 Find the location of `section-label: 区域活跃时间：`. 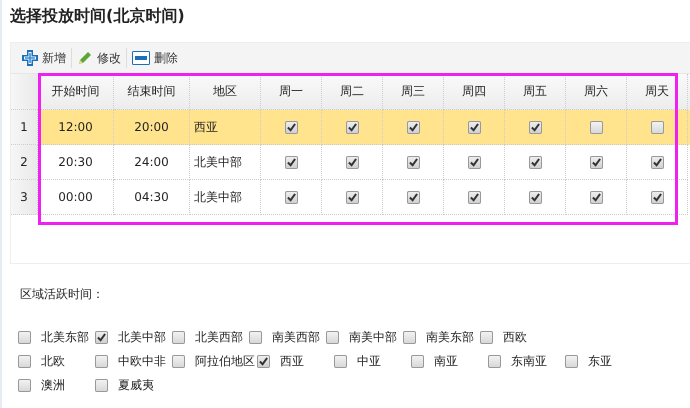

section-label: 区域活跃时间： is located at coordinates (62, 294).